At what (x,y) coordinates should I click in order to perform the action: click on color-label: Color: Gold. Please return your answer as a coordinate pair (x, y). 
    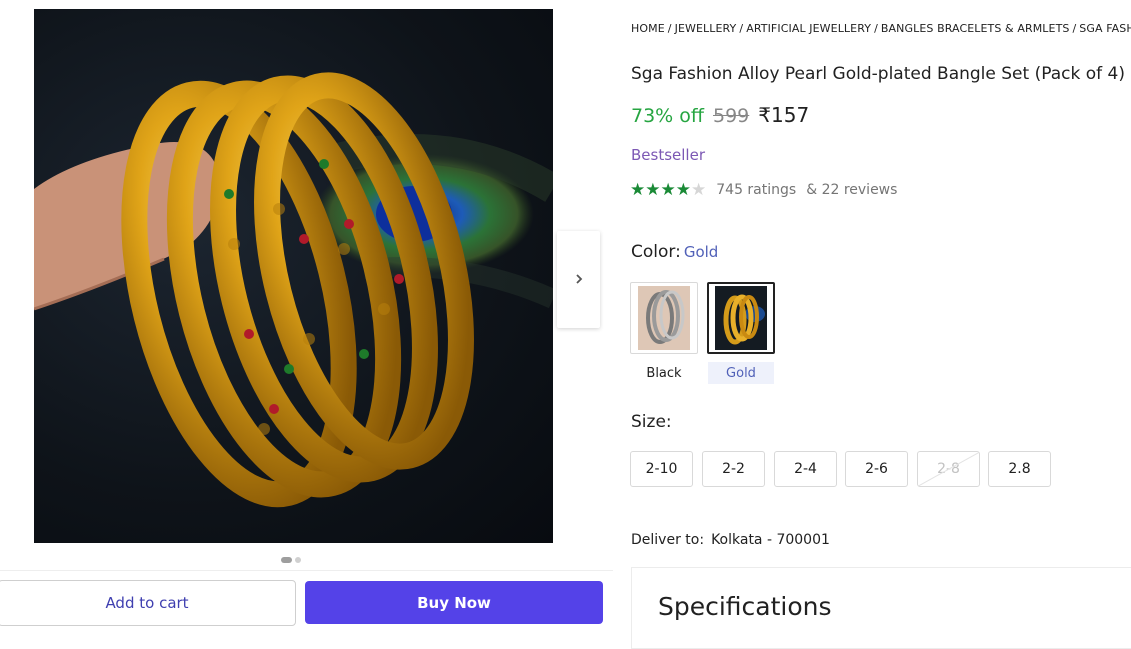
    Looking at the image, I should click on (674, 252).